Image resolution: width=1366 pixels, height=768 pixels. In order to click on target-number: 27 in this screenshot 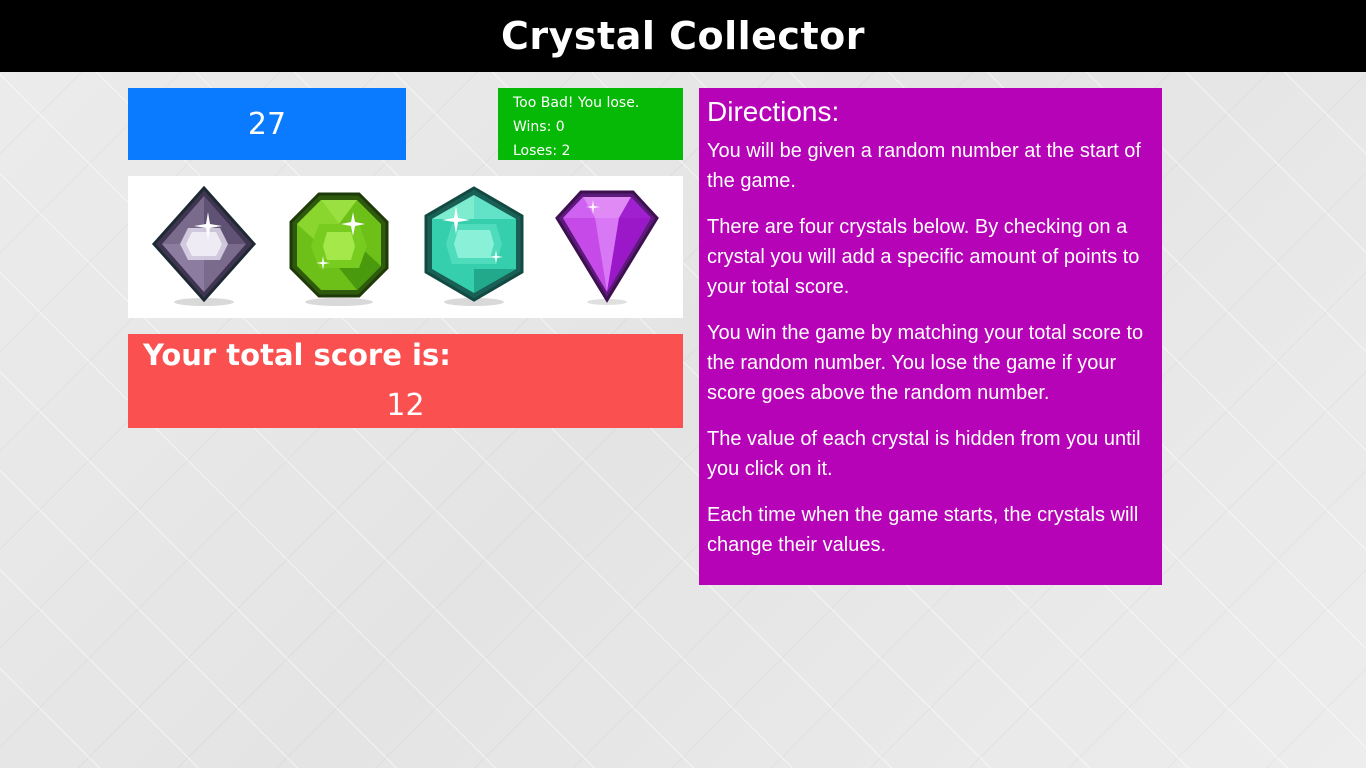, I will do `click(267, 124)`.